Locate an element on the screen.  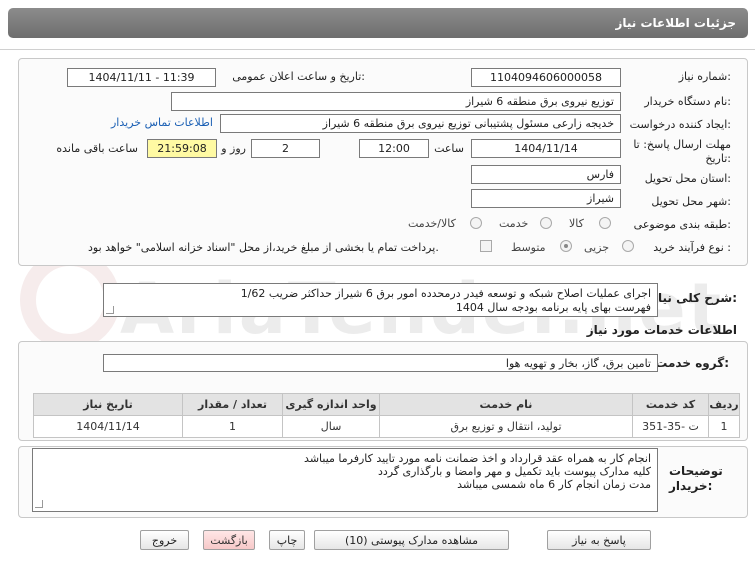
attachments-button: مشاهده مدارک پیوستی (10) is located at coordinates (411, 540).